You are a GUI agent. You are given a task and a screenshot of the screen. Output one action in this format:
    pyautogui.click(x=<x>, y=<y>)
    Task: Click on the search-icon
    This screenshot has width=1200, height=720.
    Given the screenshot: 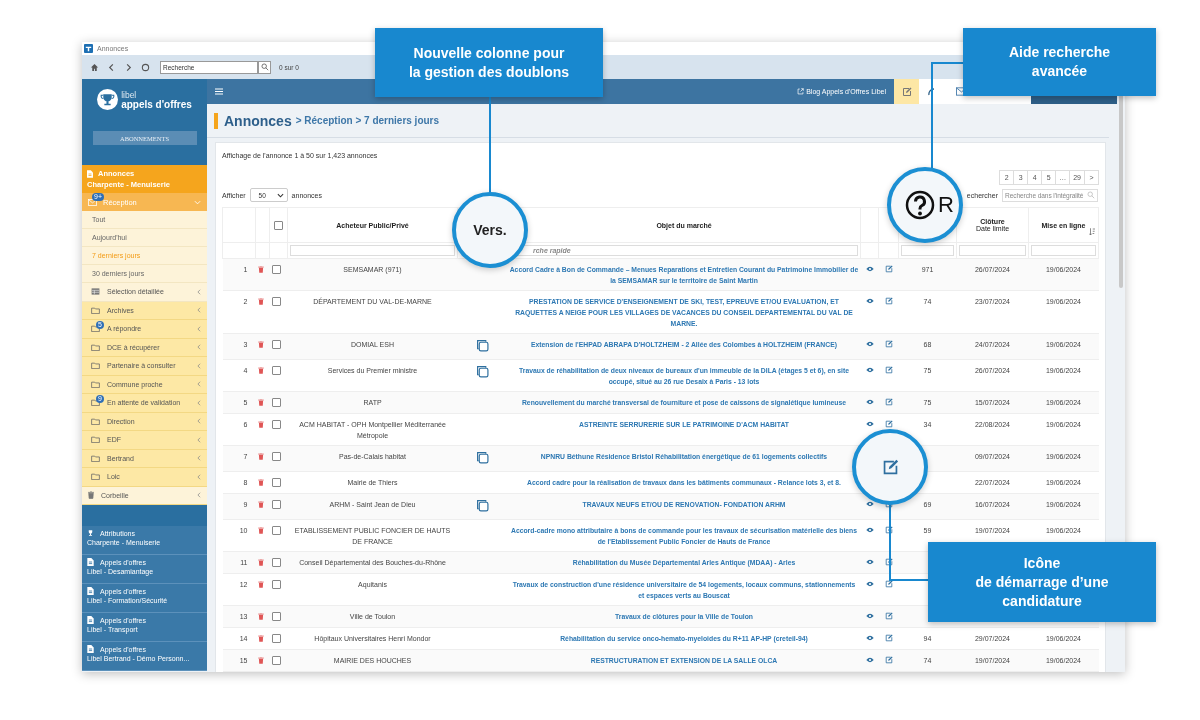 What is the action you would take?
    pyautogui.click(x=1091, y=195)
    